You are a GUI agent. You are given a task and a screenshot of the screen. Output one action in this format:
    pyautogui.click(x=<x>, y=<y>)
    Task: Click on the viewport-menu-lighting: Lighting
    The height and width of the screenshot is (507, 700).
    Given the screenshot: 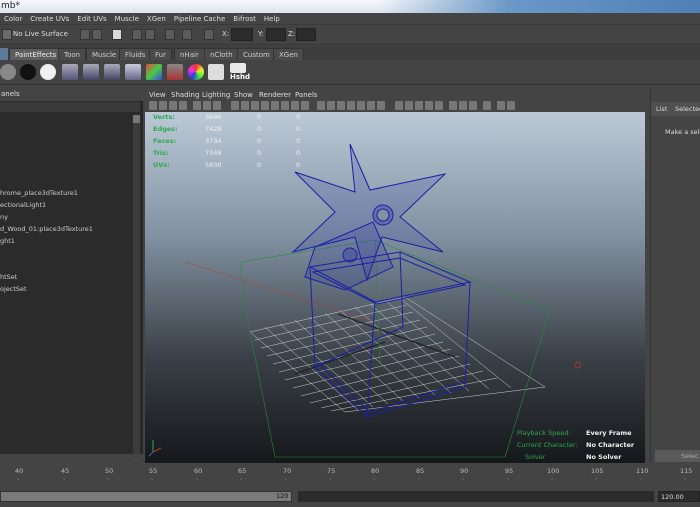 What is the action you would take?
    pyautogui.click(x=216, y=95)
    